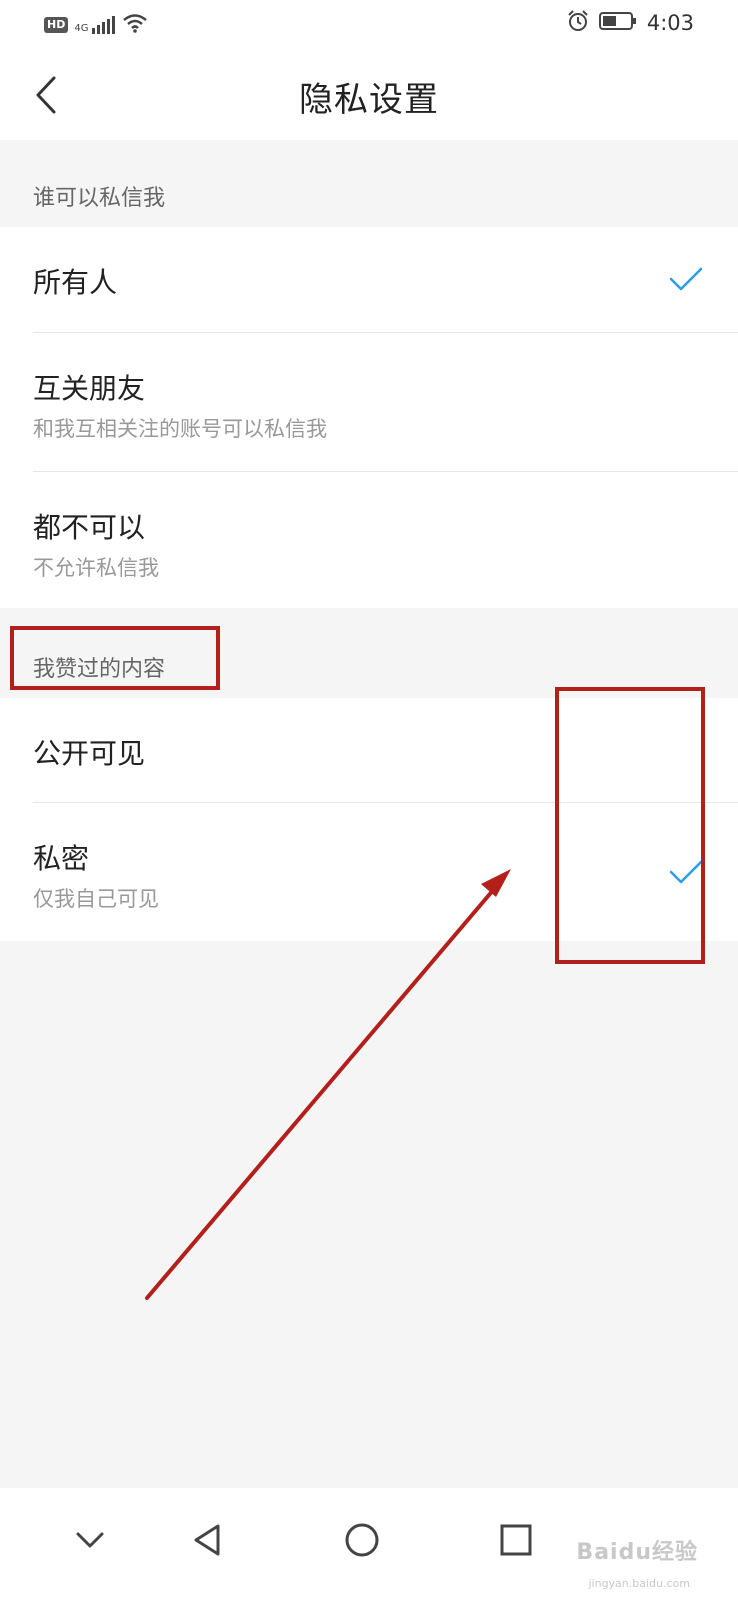 This screenshot has width=738, height=1600. I want to click on annotation-arrow, so click(328, 1084).